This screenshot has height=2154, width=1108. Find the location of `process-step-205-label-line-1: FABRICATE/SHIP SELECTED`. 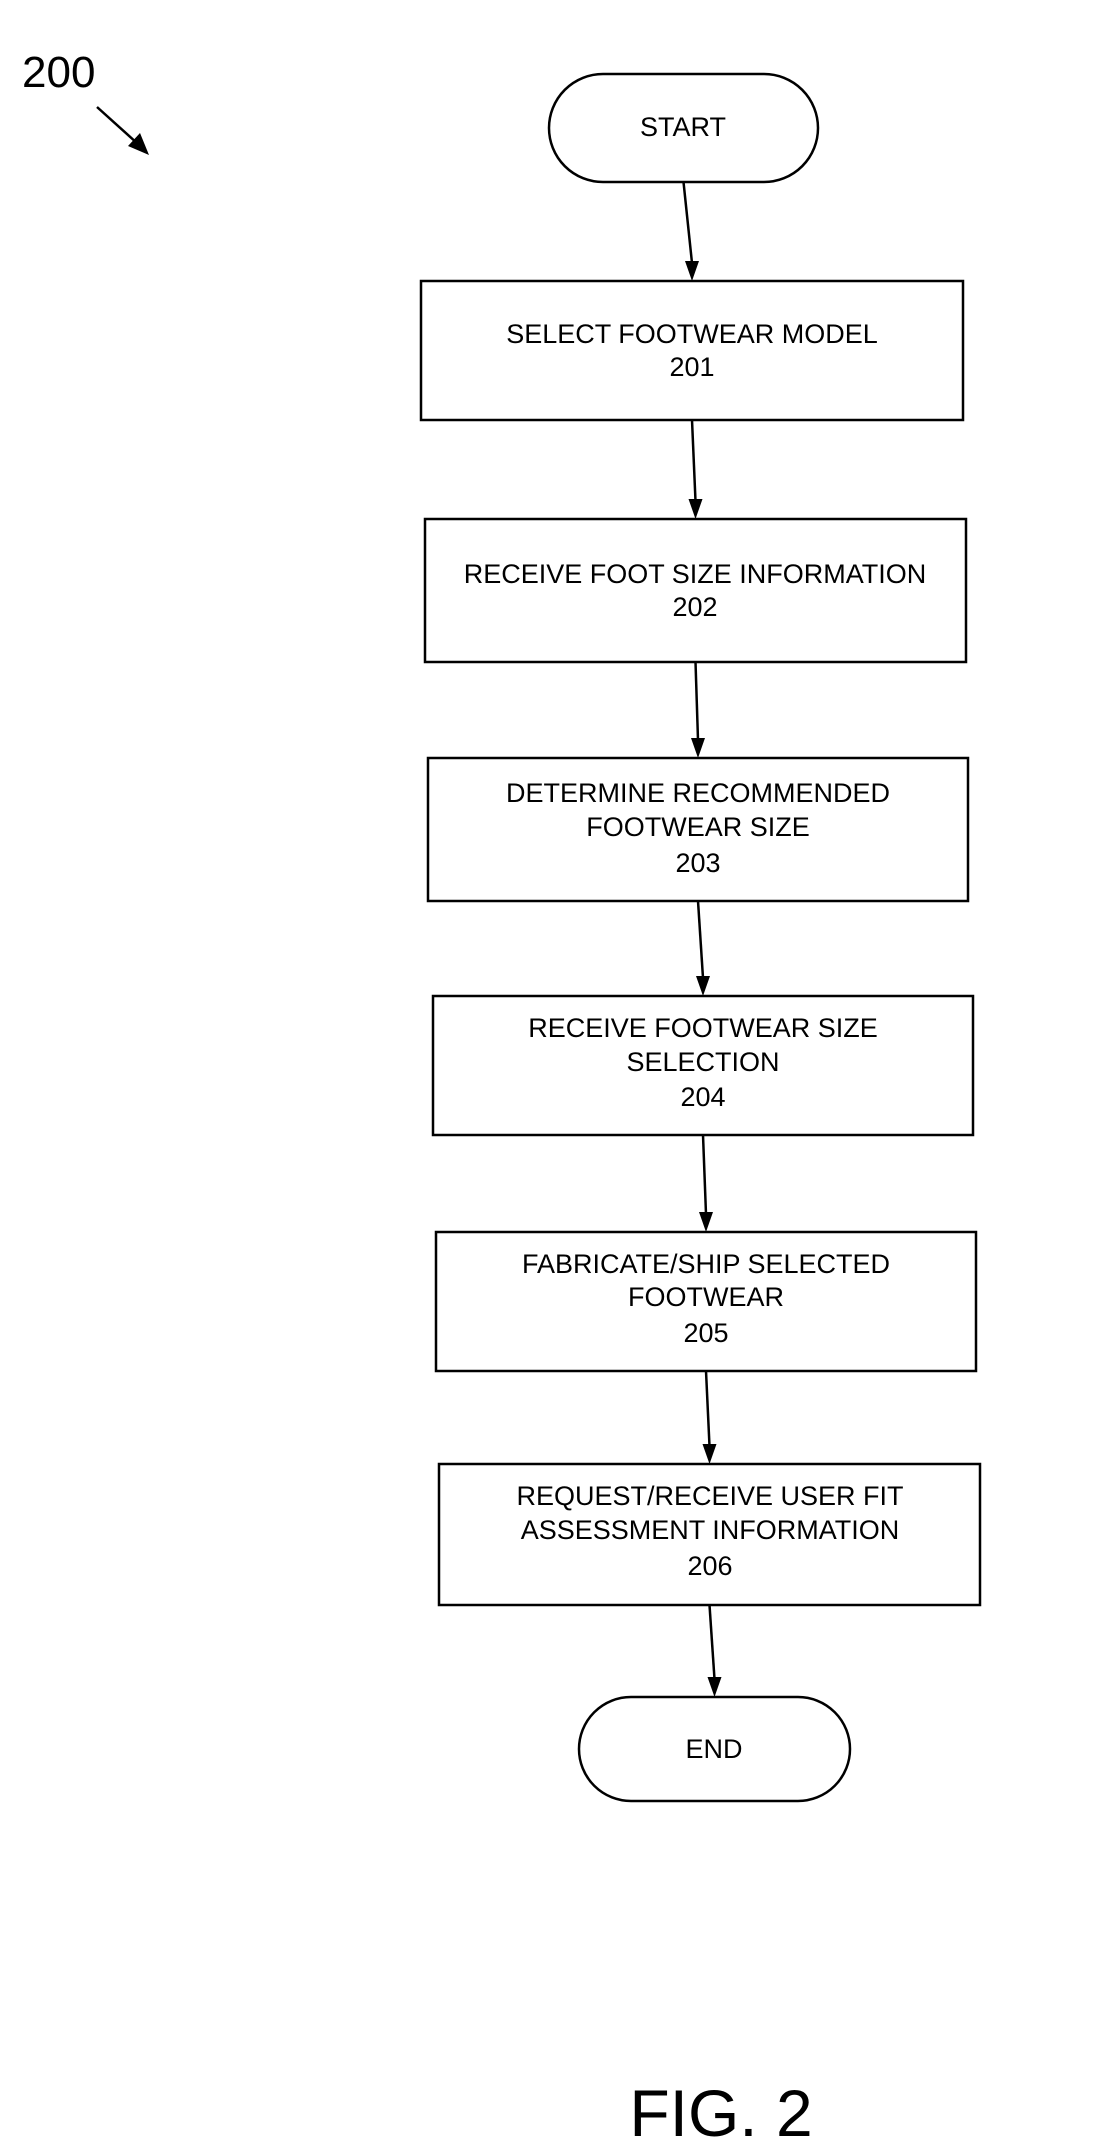

process-step-205-label-line-1: FABRICATE/SHIP SELECTED is located at coordinates (706, 1264).